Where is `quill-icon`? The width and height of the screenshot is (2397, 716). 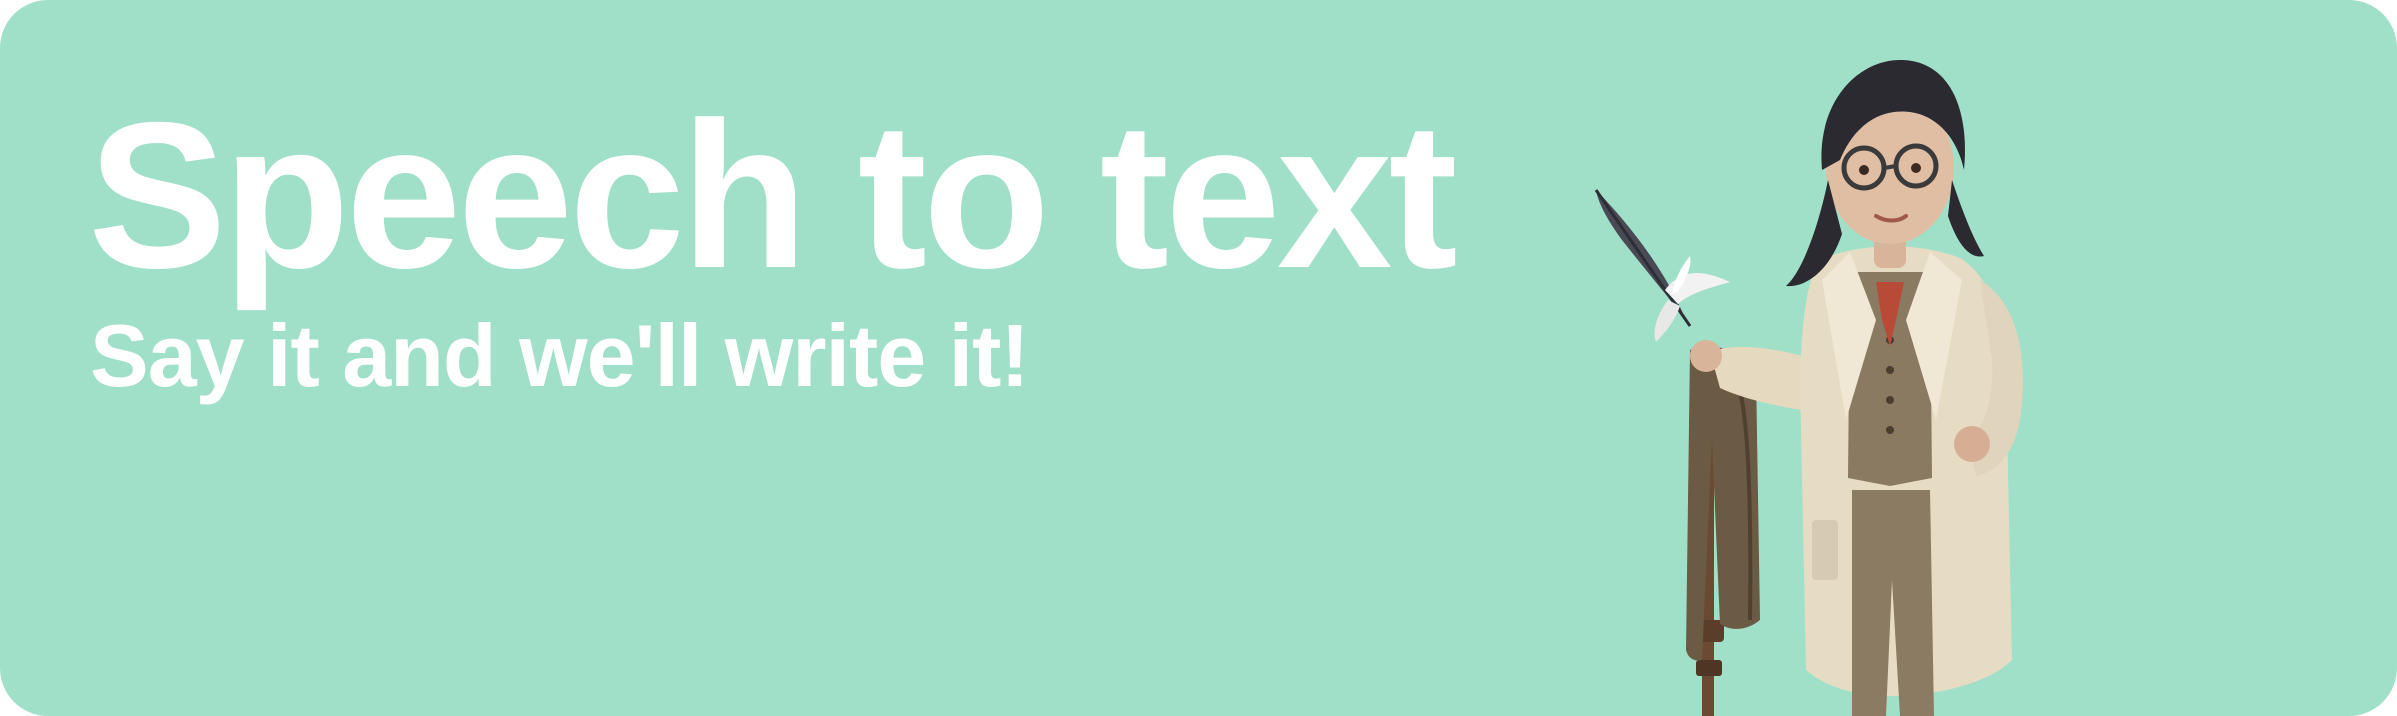 quill-icon is located at coordinates (1662, 265).